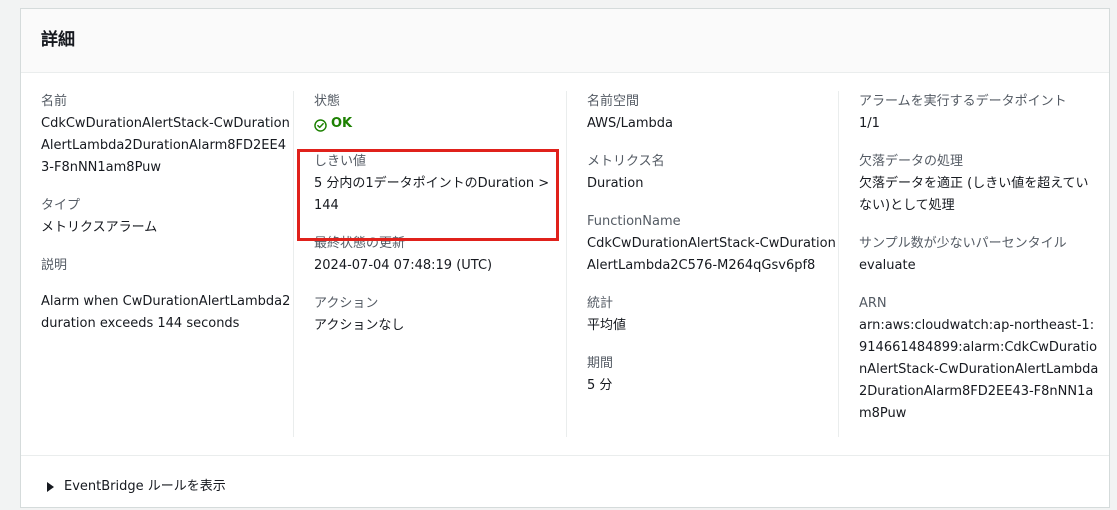 The image size is (1117, 510). Describe the element at coordinates (565, 482) in the screenshot. I see `panel-footer: EventBridge ルールを表示` at that location.